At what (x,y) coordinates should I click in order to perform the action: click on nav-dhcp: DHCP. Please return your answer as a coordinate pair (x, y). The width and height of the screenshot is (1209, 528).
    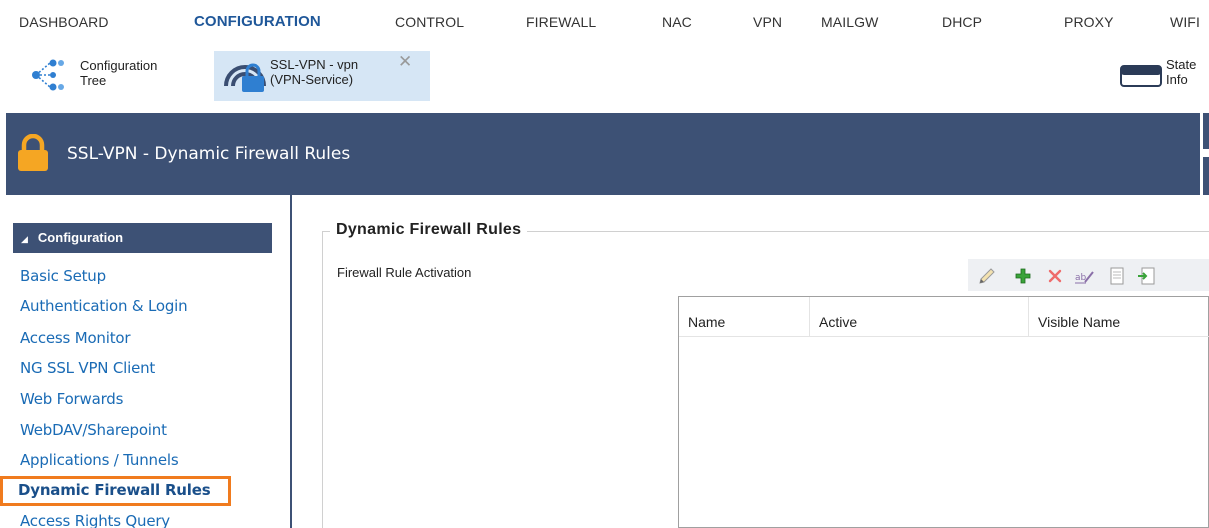
    Looking at the image, I should click on (962, 22).